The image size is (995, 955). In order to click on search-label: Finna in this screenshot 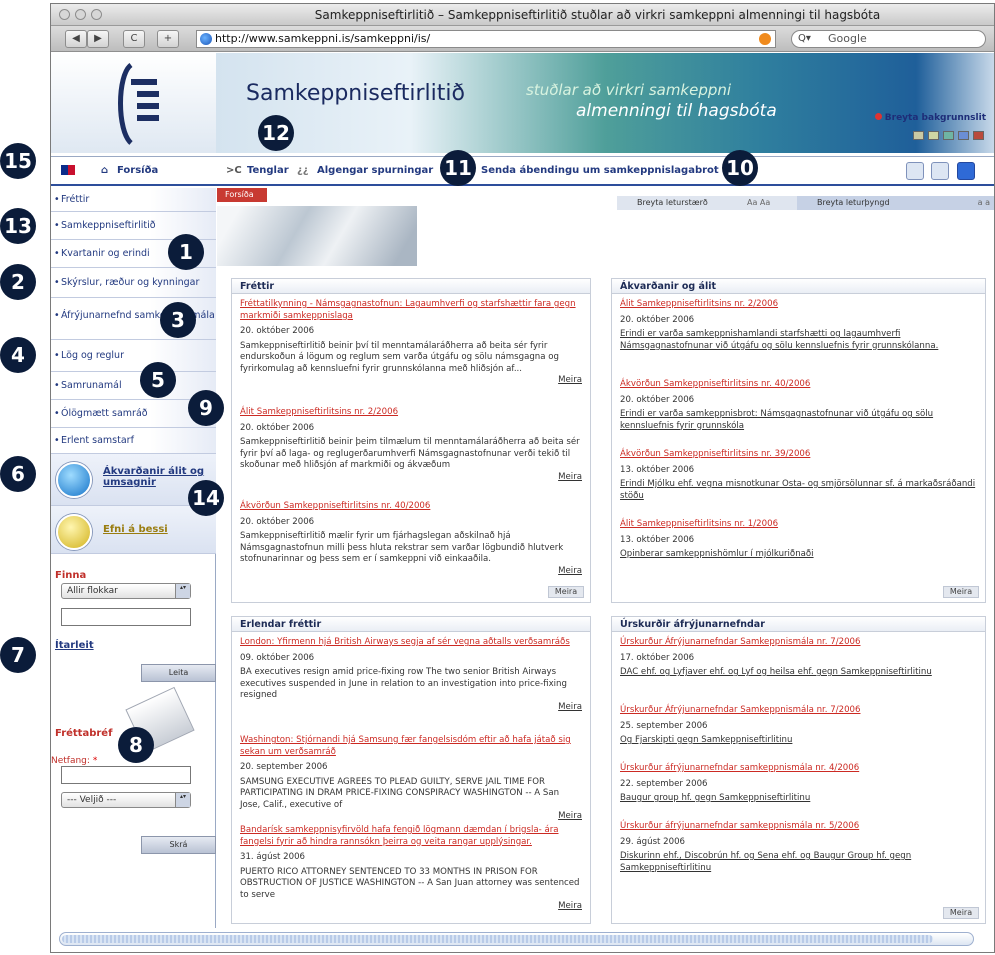, I will do `click(71, 575)`.